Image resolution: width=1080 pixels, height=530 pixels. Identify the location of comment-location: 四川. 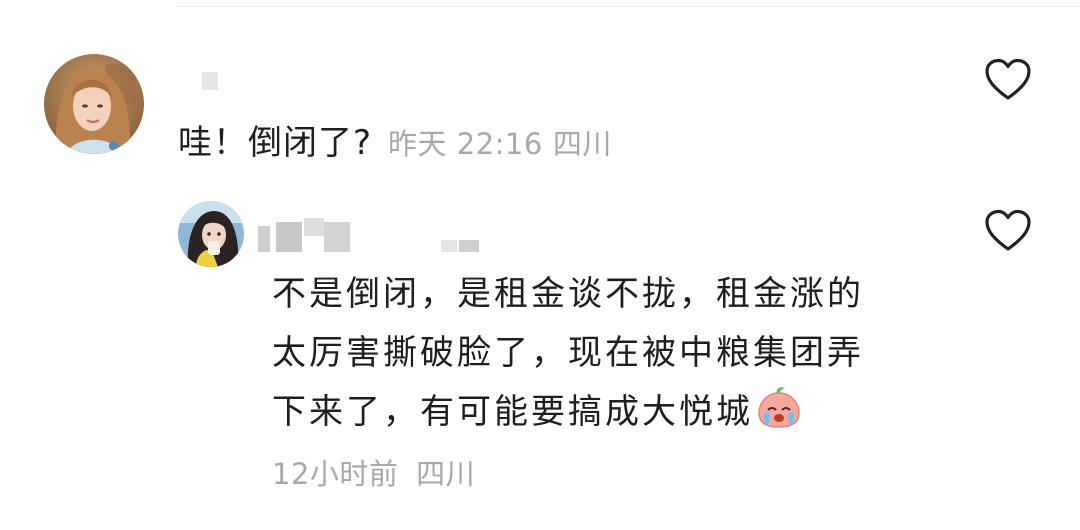
(582, 144).